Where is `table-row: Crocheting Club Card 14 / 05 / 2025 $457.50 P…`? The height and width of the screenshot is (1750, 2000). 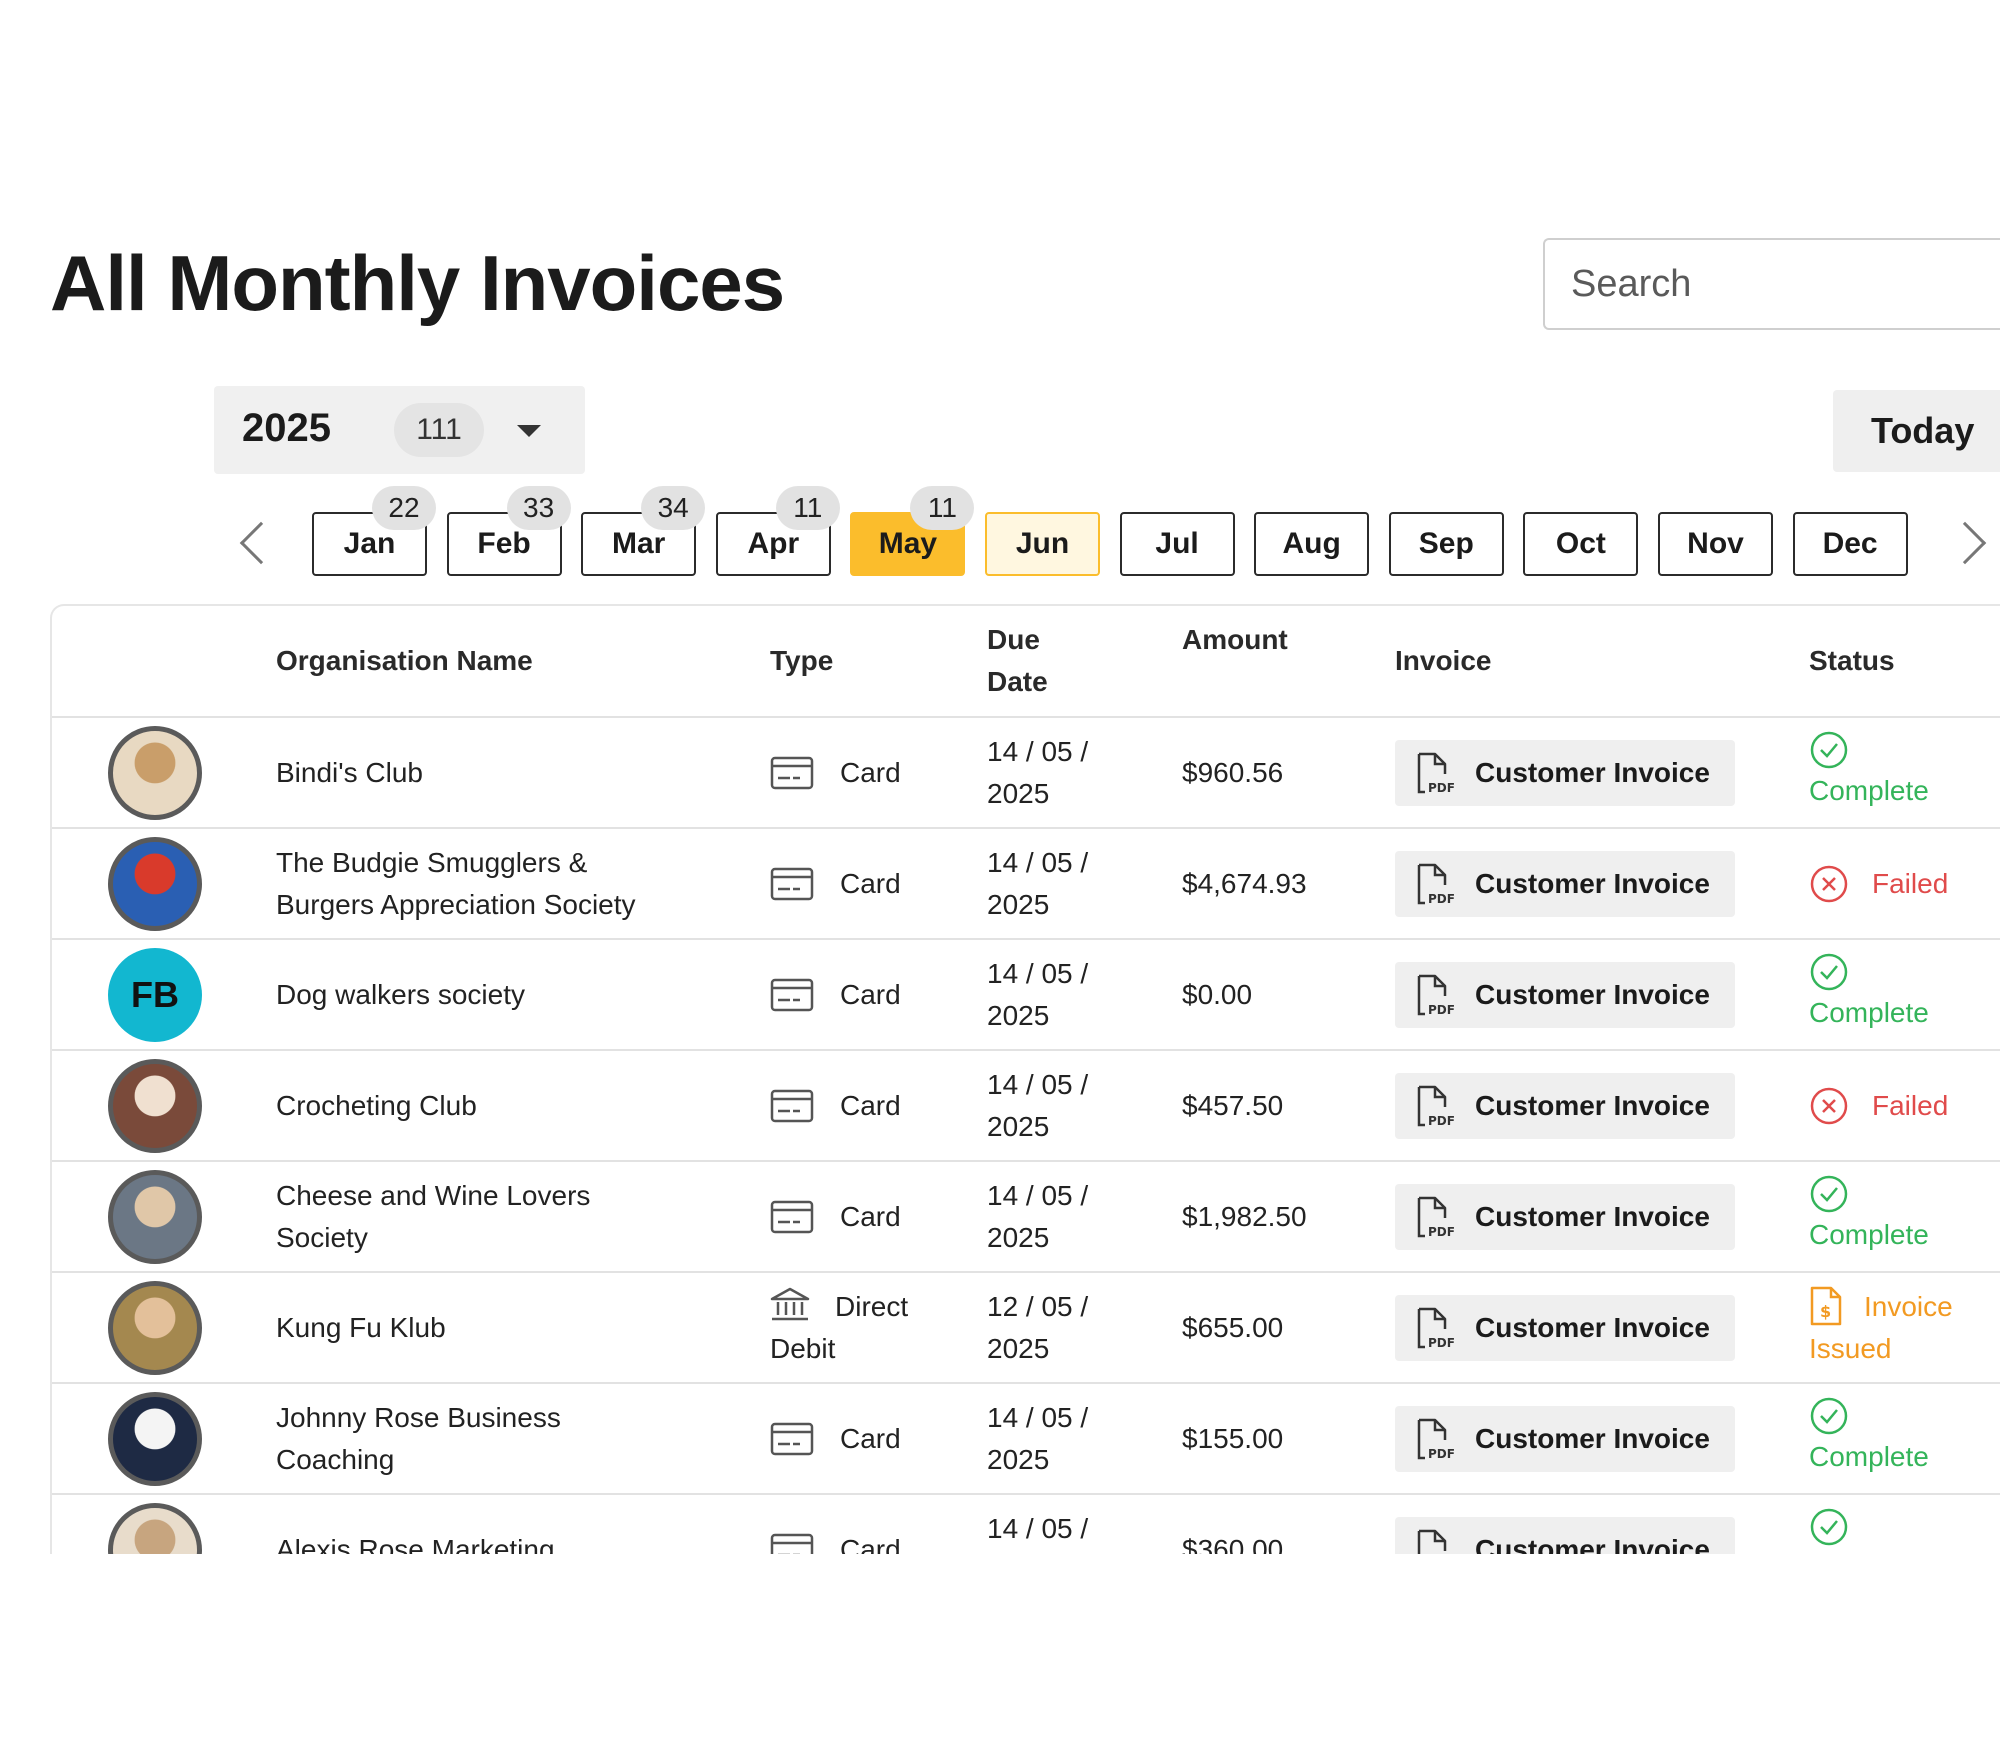 table-row: Crocheting Club Card 14 / 05 / 2025 $457.50 P… is located at coordinates (1026, 1106).